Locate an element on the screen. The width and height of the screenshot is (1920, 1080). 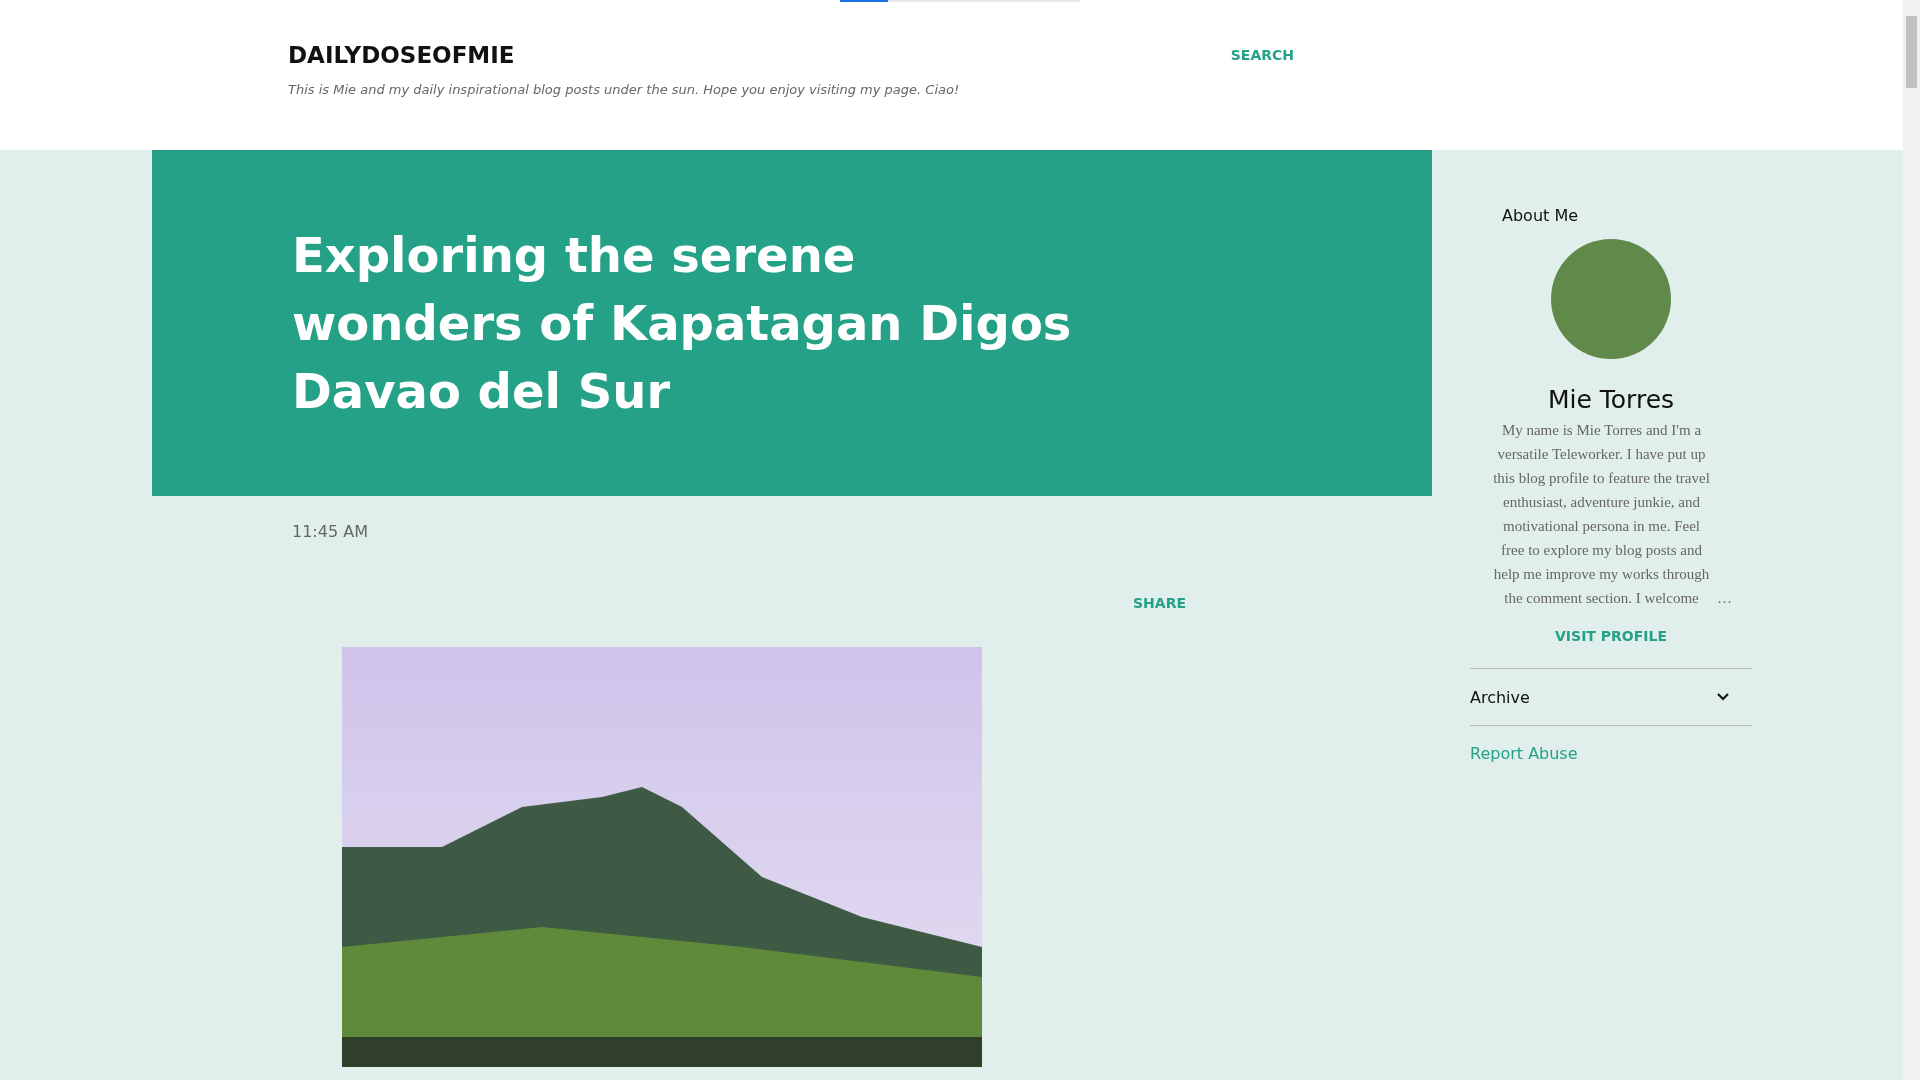
about-me-heading: About Me is located at coordinates (1541, 215).